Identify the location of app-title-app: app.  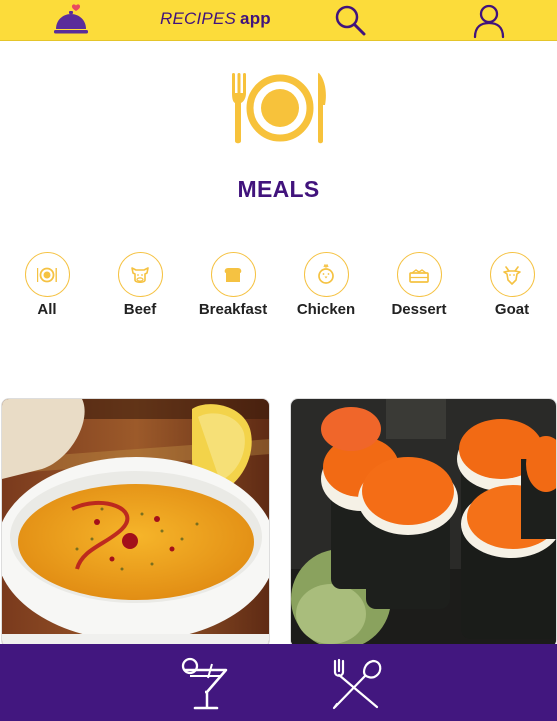
(255, 18).